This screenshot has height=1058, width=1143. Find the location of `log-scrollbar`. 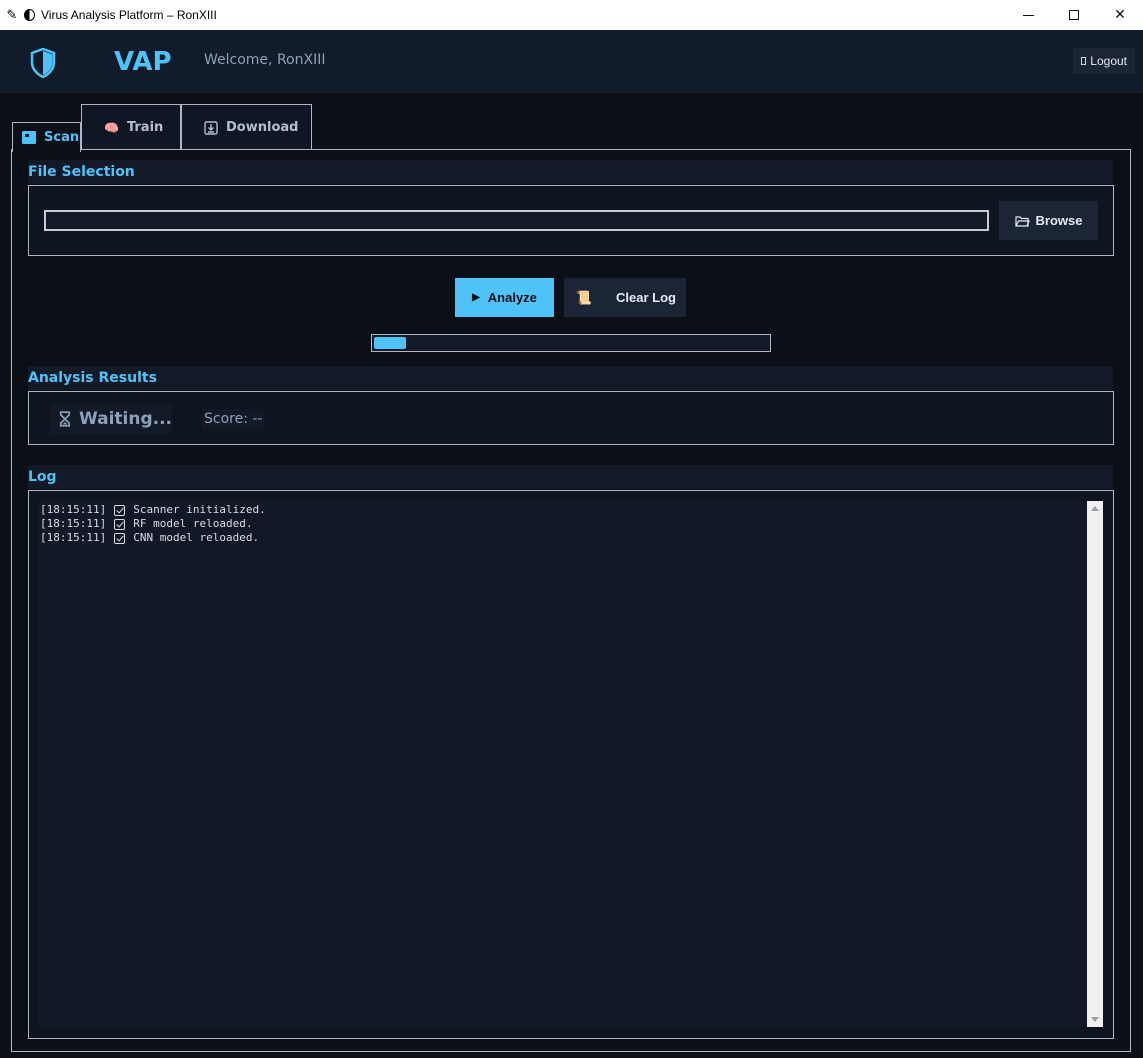

log-scrollbar is located at coordinates (1095, 764).